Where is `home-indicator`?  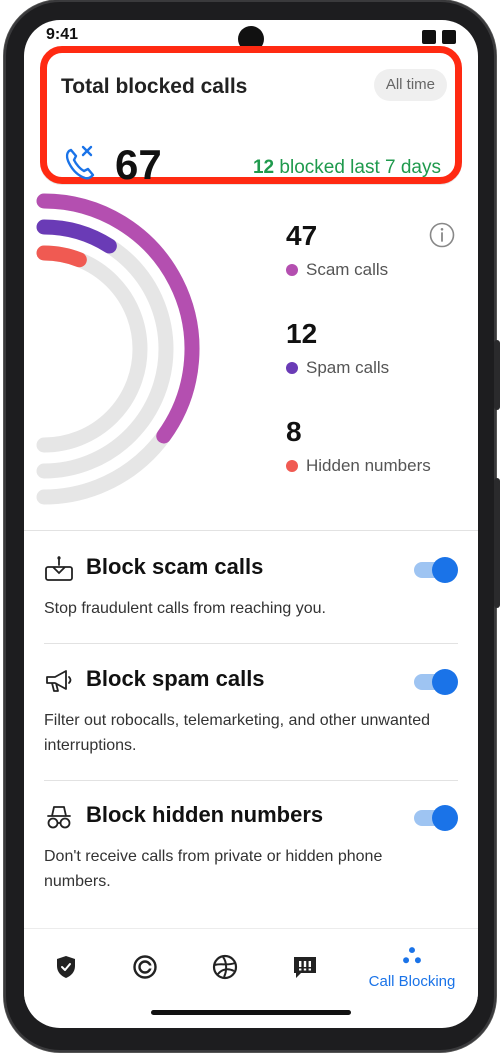 home-indicator is located at coordinates (251, 1012).